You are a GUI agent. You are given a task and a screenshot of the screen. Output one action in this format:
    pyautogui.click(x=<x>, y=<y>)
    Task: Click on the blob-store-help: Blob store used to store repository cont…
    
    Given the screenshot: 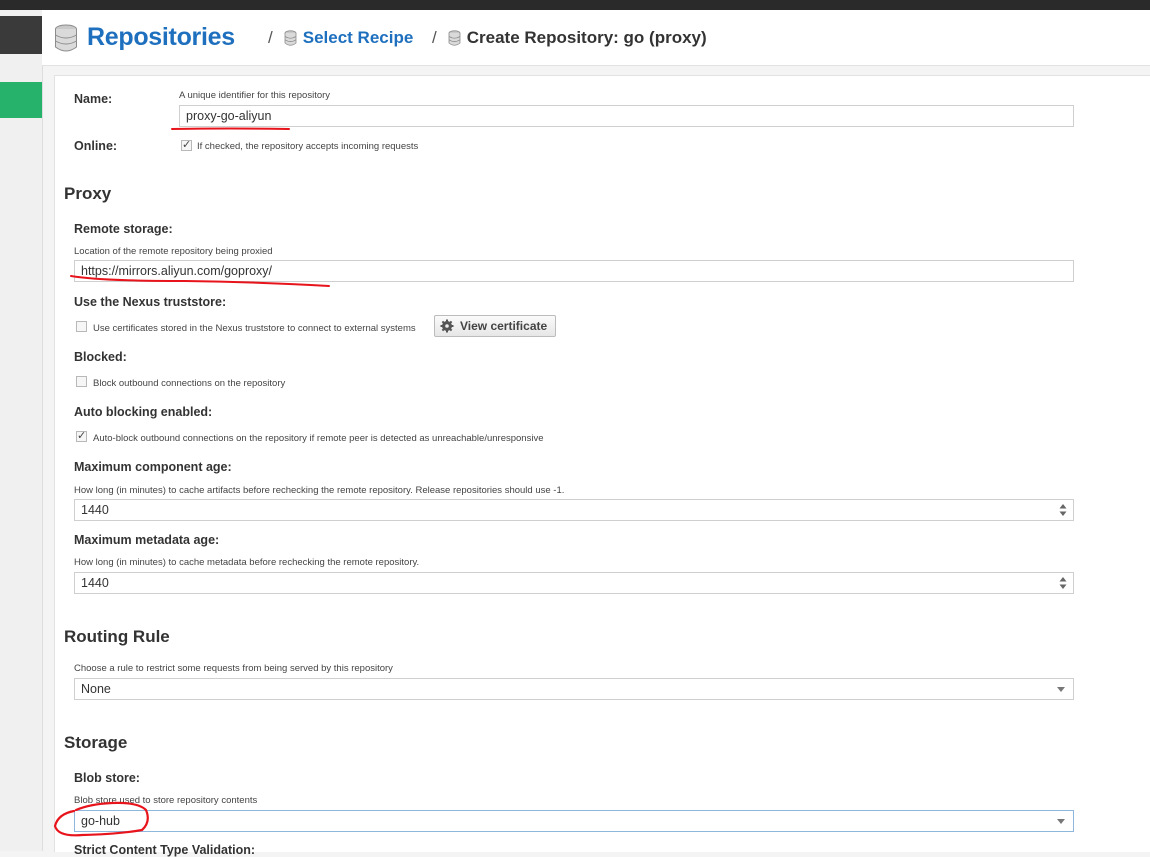 What is the action you would take?
    pyautogui.click(x=166, y=800)
    